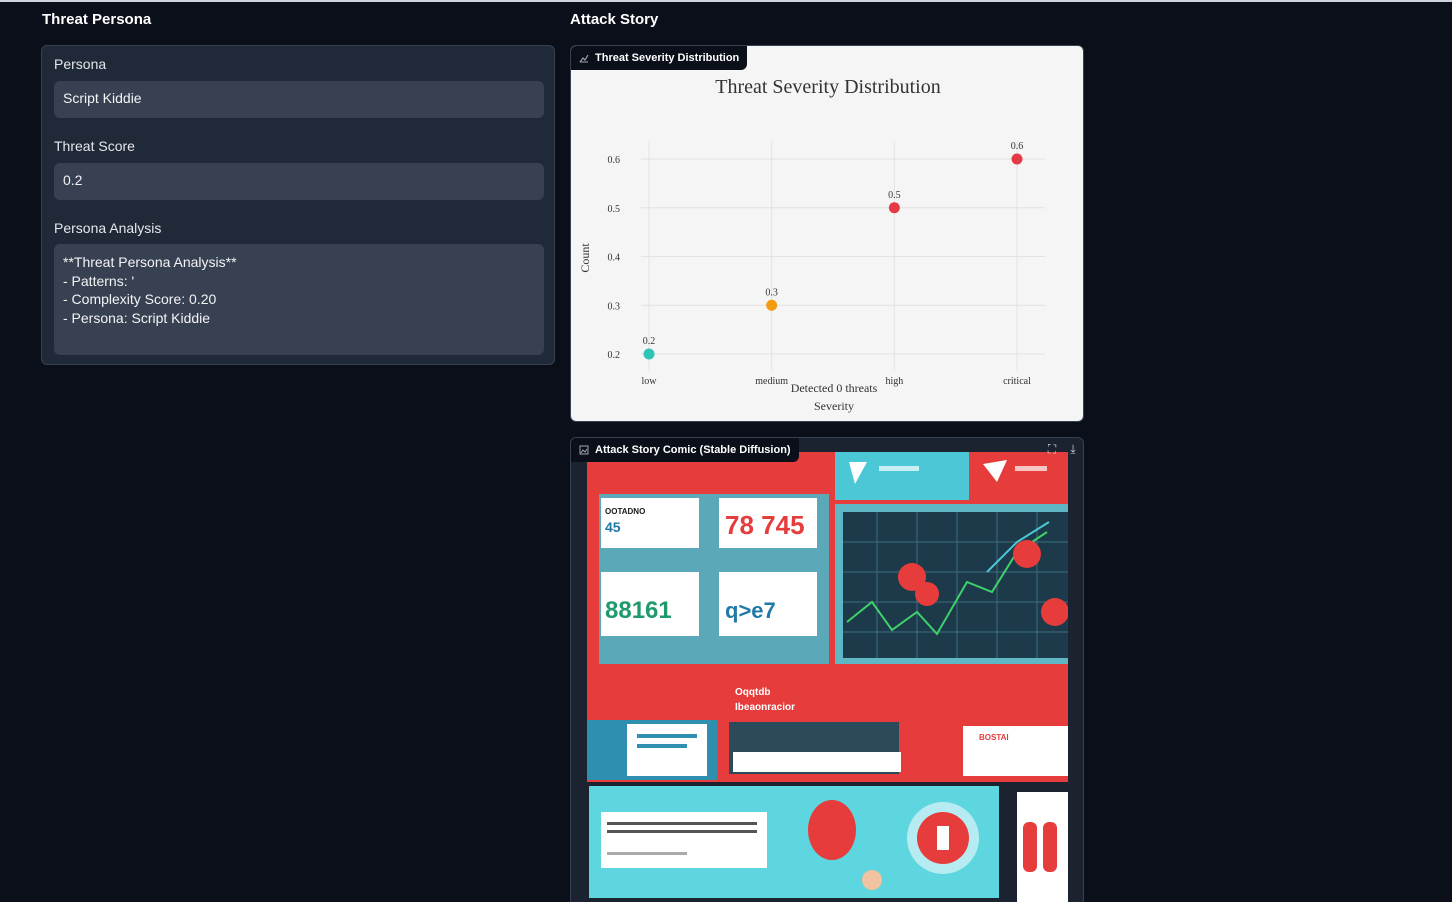 Image resolution: width=1452 pixels, height=902 pixels. What do you see at coordinates (614, 306) in the screenshot?
I see `y-tick-label: 0.3` at bounding box center [614, 306].